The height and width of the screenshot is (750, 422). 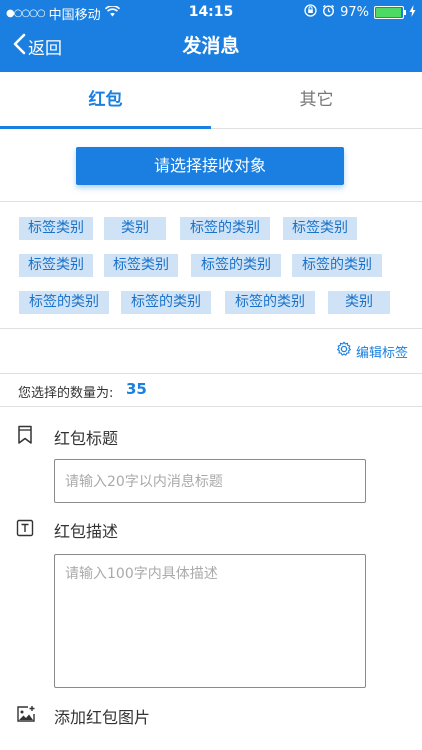 I want to click on charging-icon, so click(x=412, y=12).